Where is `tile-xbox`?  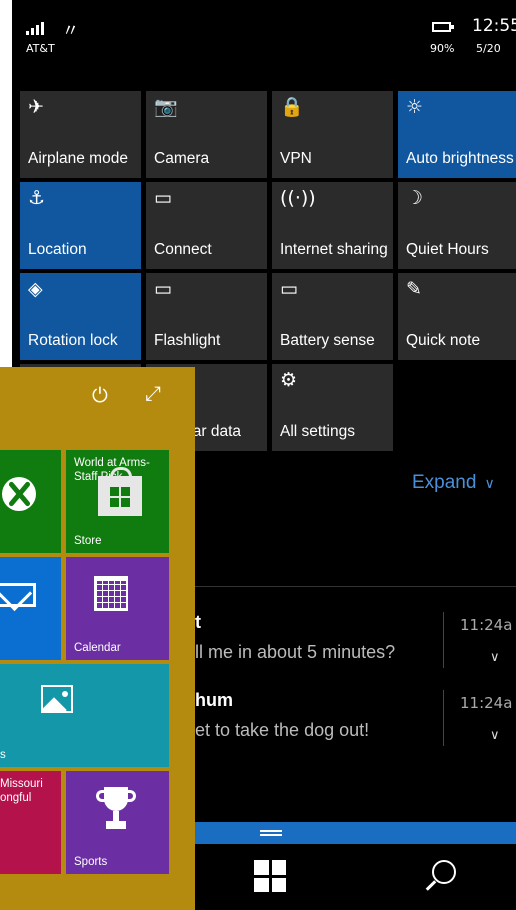
tile-xbox is located at coordinates (30, 501).